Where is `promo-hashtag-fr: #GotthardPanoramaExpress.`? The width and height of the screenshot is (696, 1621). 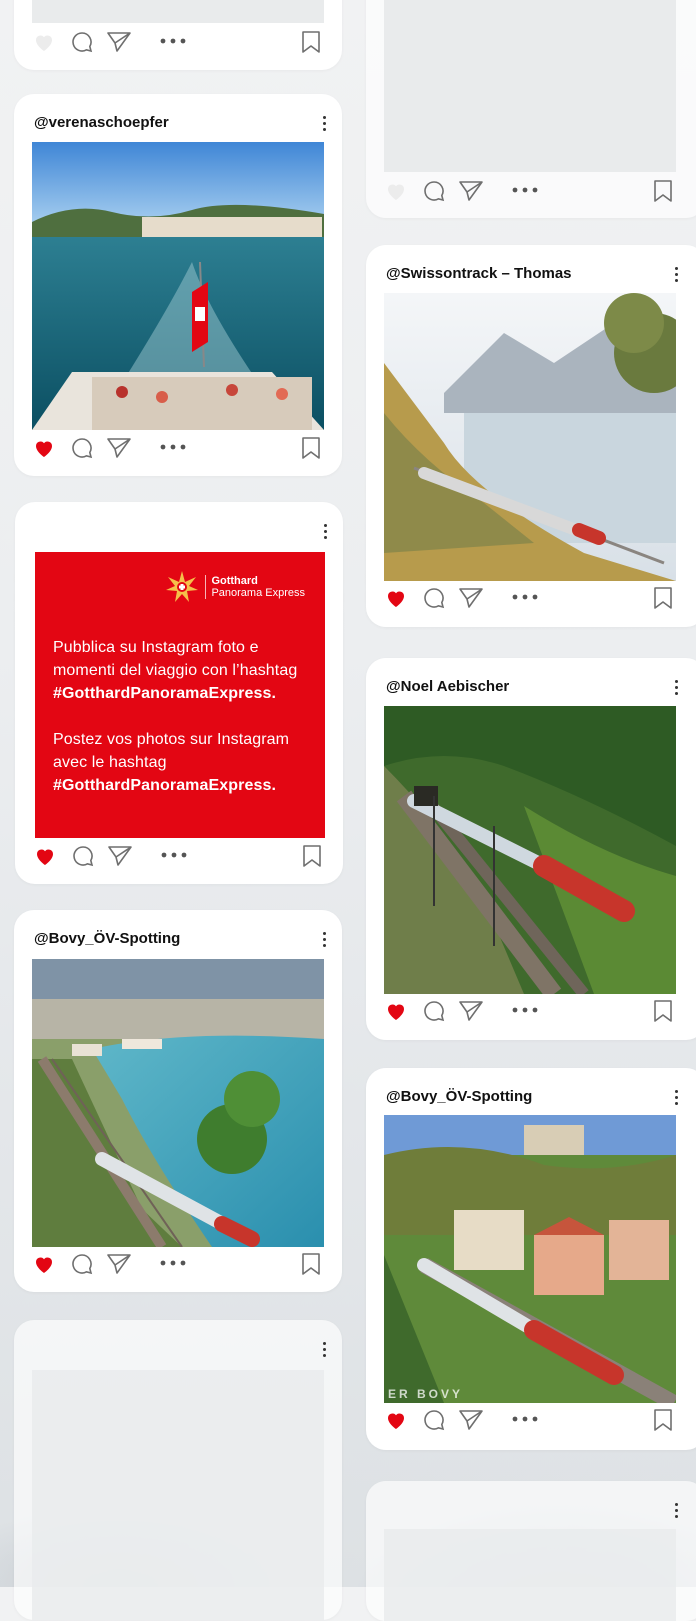 promo-hashtag-fr: #GotthardPanoramaExpress. is located at coordinates (165, 785).